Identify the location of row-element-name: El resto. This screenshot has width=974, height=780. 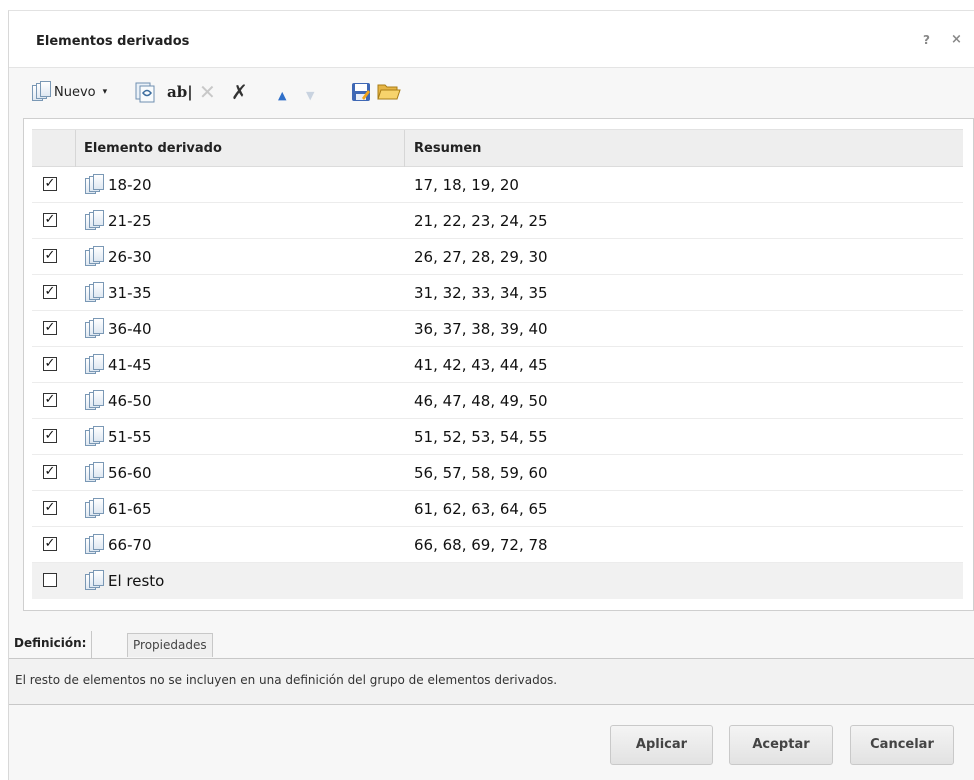
(136, 581).